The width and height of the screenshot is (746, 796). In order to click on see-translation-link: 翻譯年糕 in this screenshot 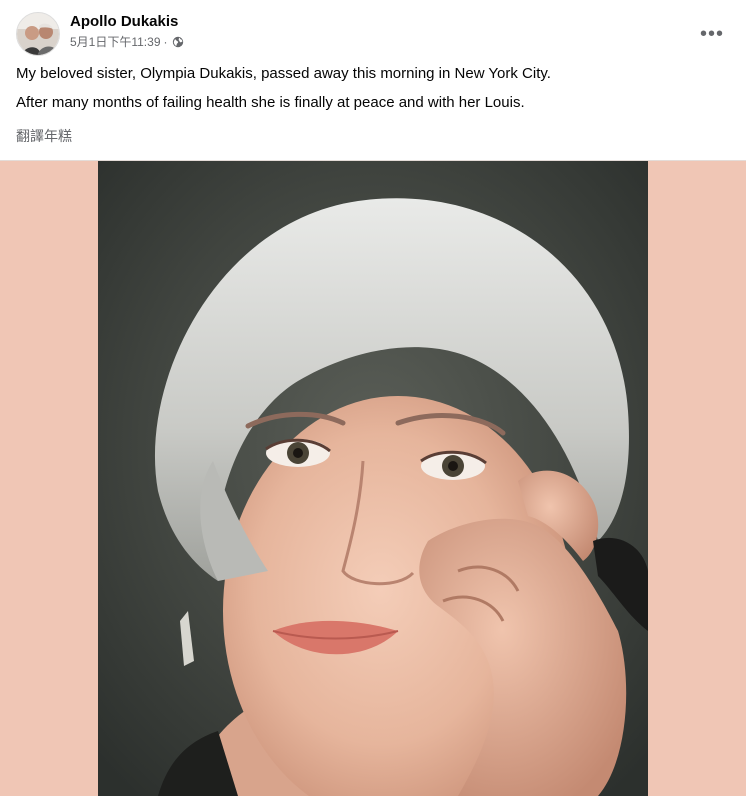, I will do `click(44, 136)`.